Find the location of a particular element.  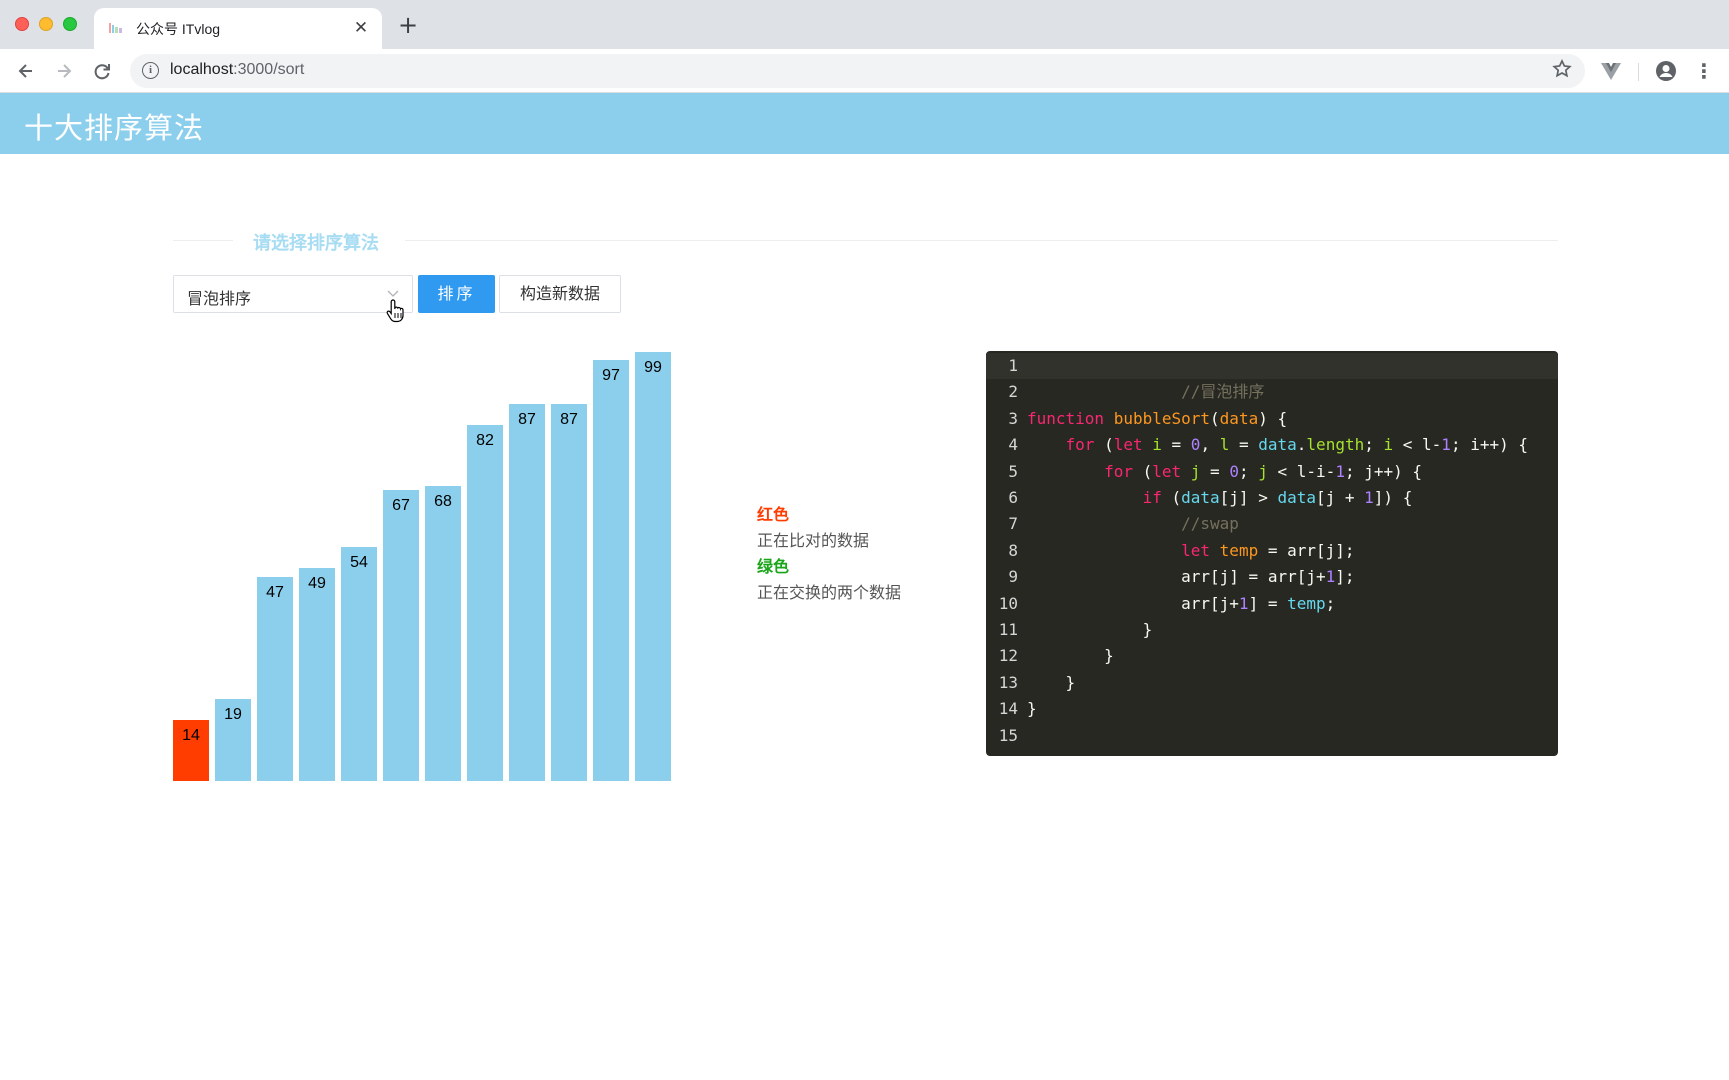

bar: 99 is located at coordinates (653, 566).